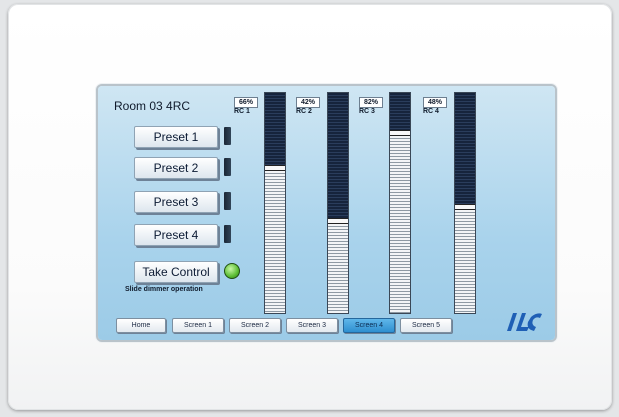 This screenshot has width=619, height=417. Describe the element at coordinates (141, 325) in the screenshot. I see `tab-home: Home` at that location.